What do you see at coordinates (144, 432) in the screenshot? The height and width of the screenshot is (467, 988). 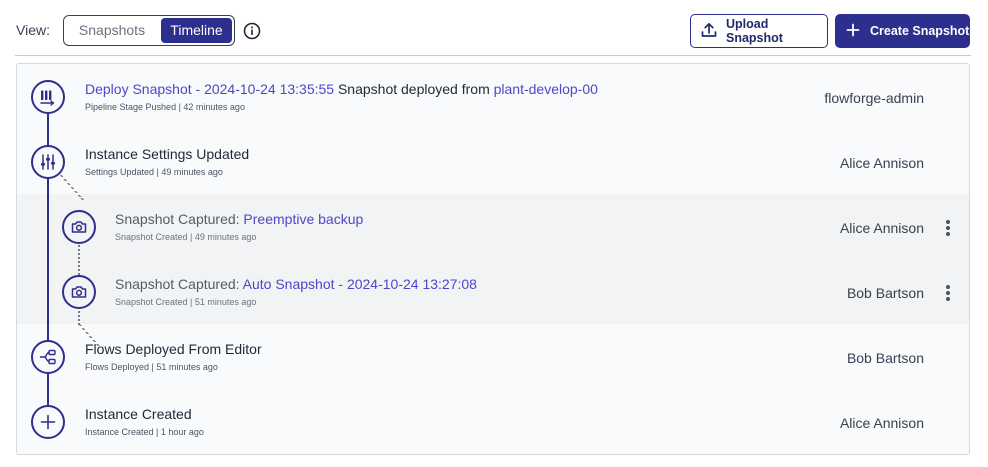 I see `event-meta: Instance Created | 1 hour ago` at bounding box center [144, 432].